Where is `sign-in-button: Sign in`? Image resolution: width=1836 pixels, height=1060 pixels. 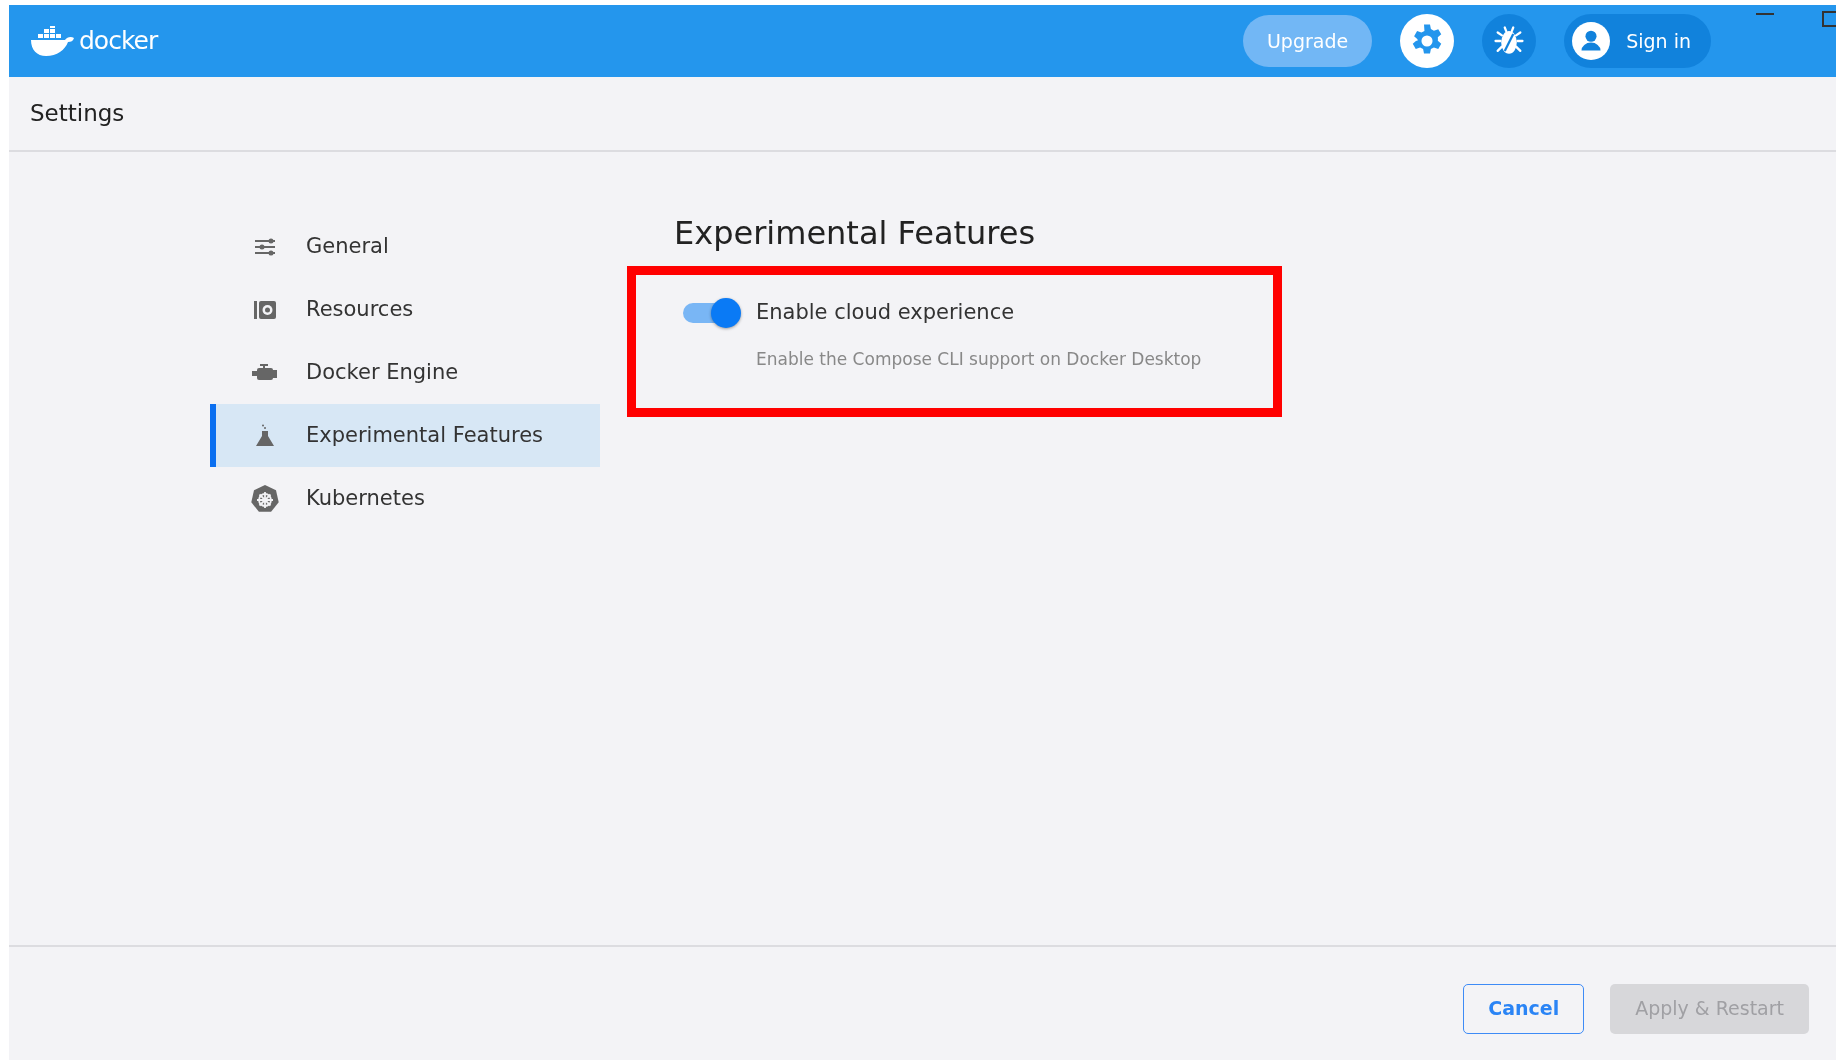 sign-in-button: Sign in is located at coordinates (1637, 41).